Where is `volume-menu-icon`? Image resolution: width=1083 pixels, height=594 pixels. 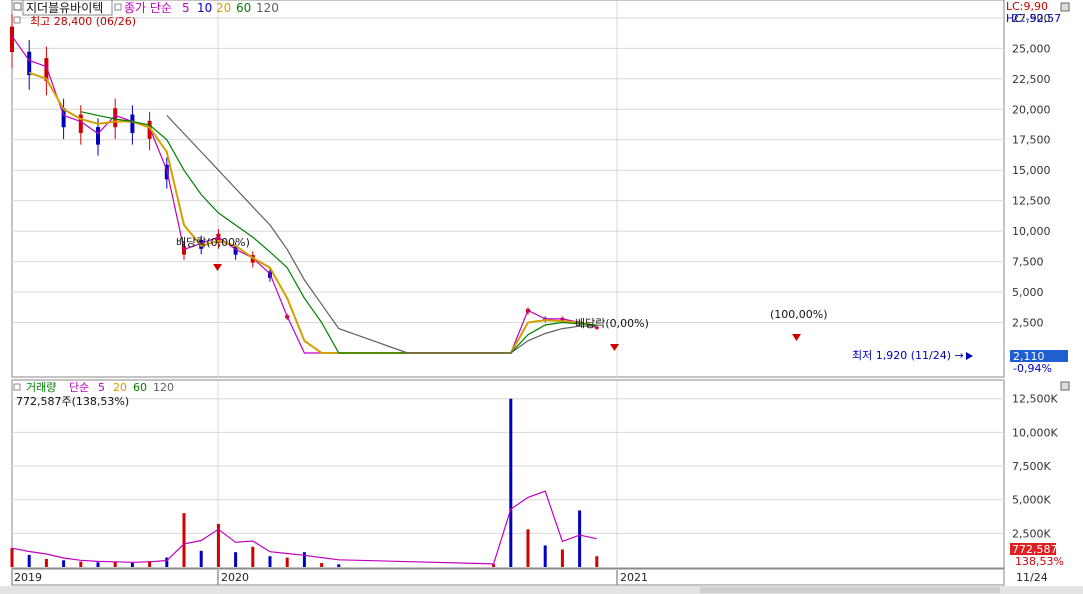
volume-menu-icon is located at coordinates (17, 387).